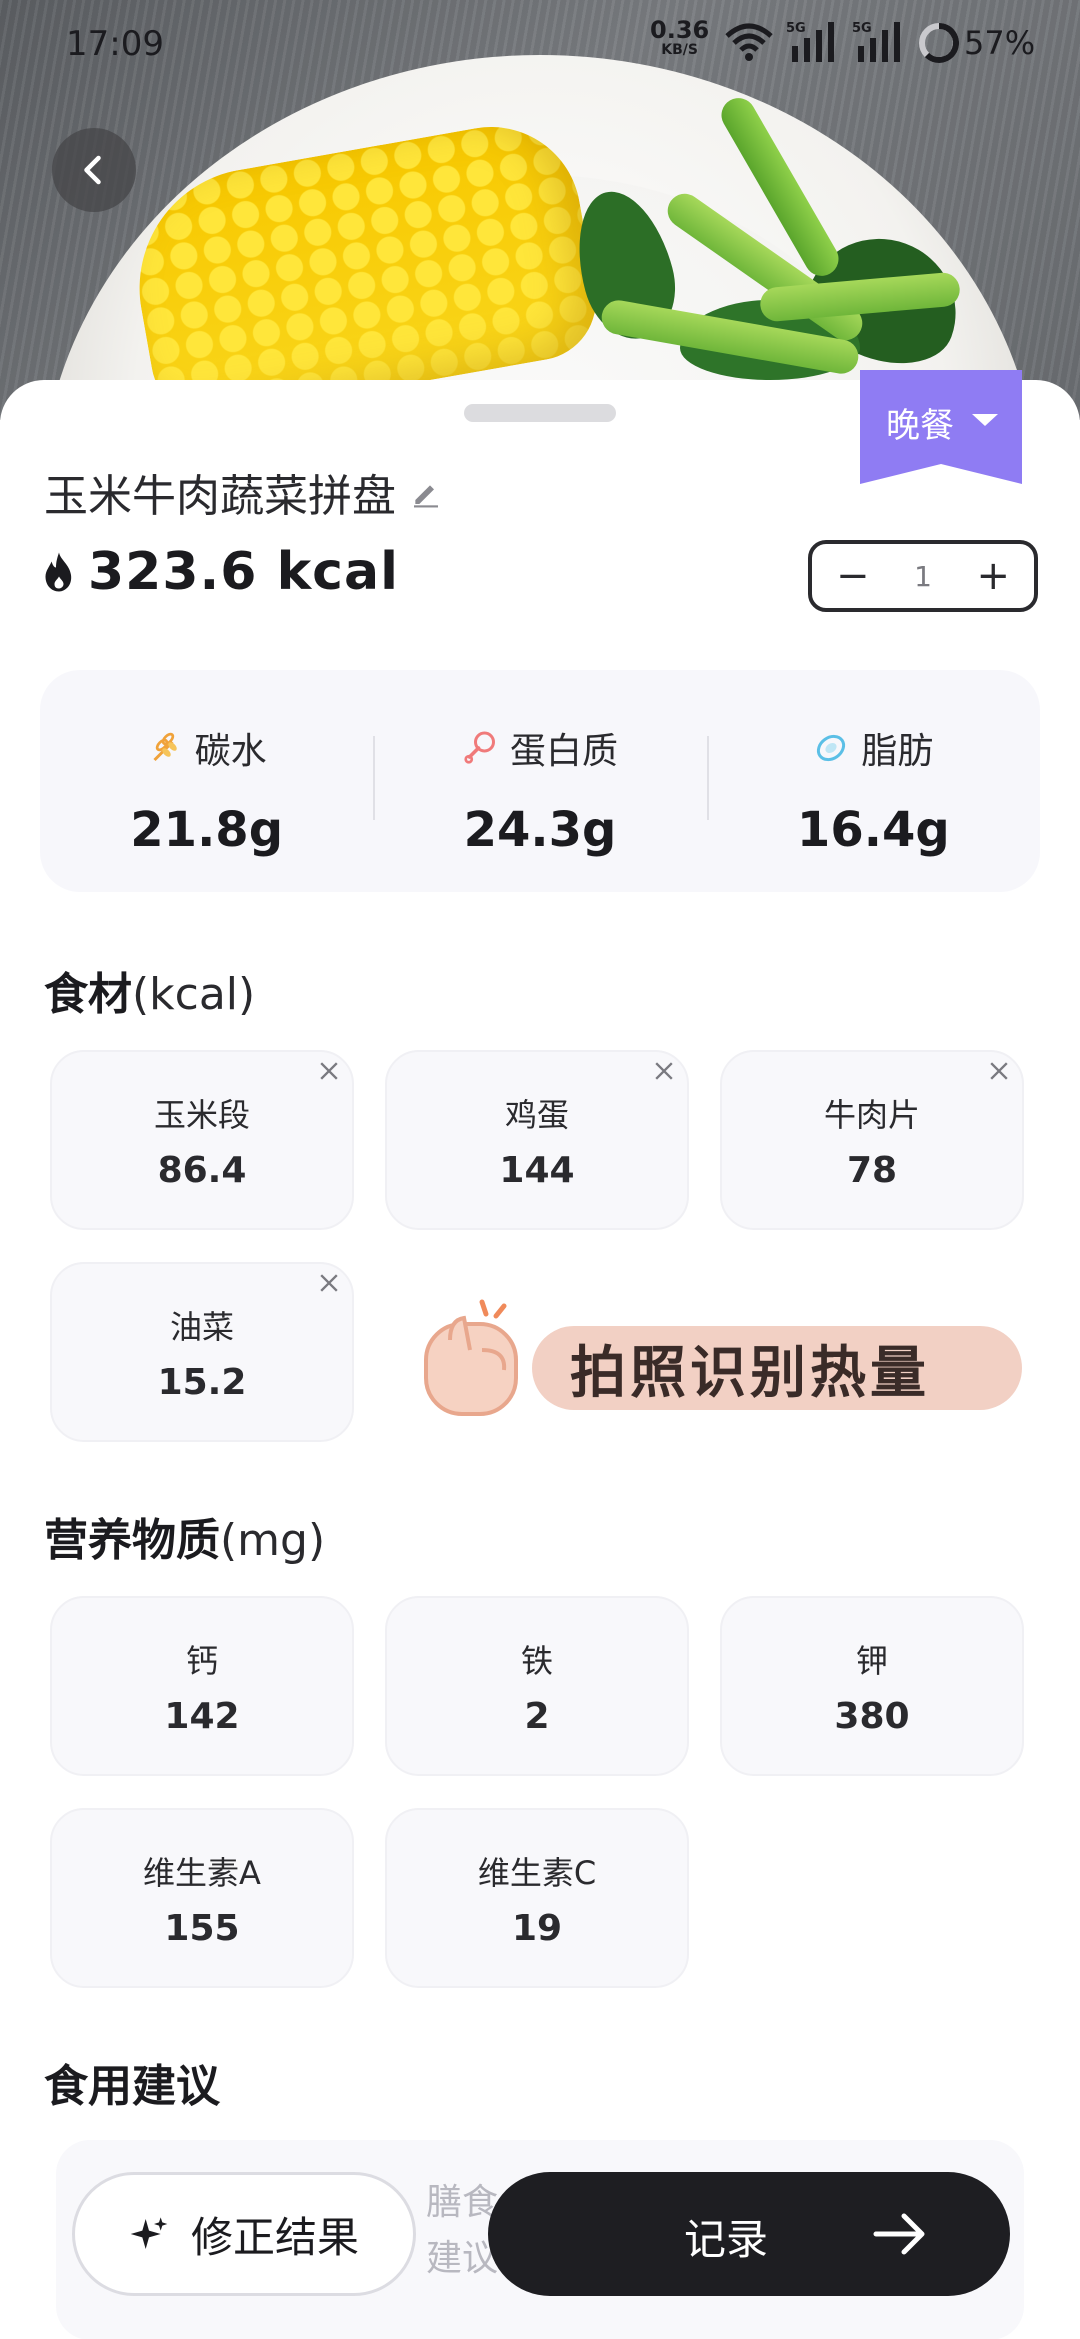 This screenshot has height=2339, width=1080. Describe the element at coordinates (920, 426) in the screenshot. I see `meal-type-label: 晚餐` at that location.